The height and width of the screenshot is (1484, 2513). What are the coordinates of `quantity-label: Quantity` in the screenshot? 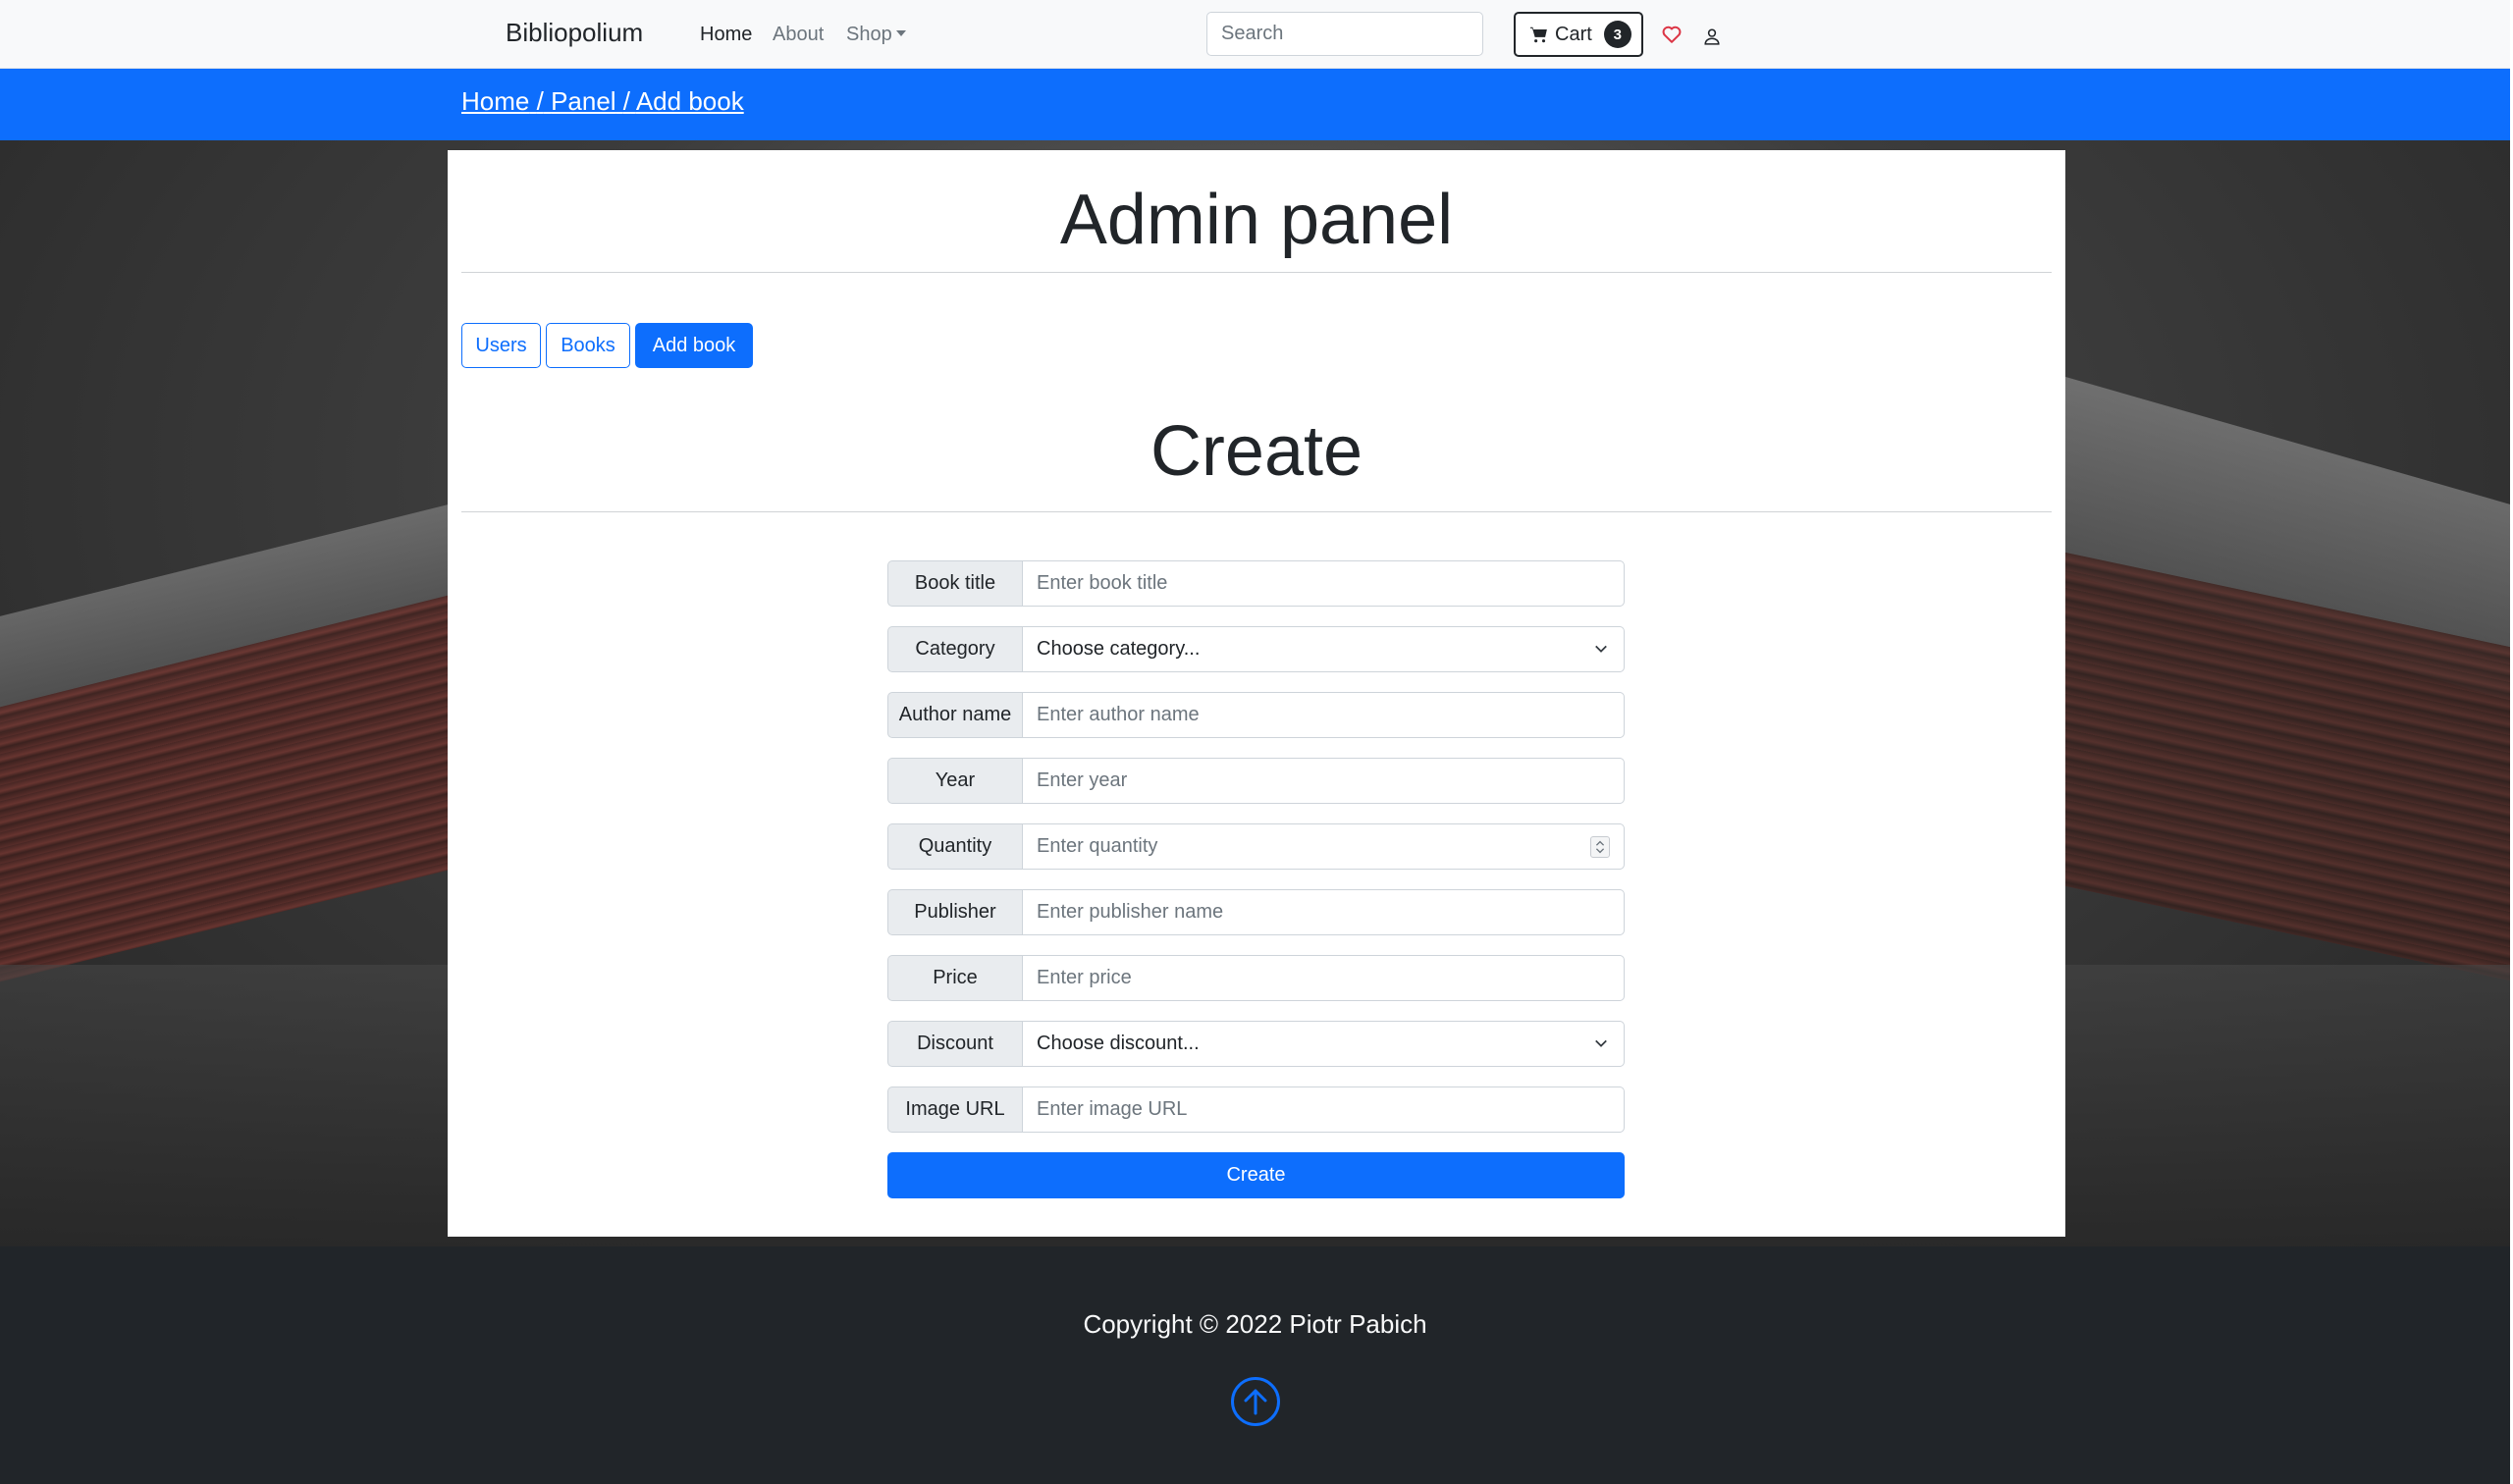 It's located at (955, 847).